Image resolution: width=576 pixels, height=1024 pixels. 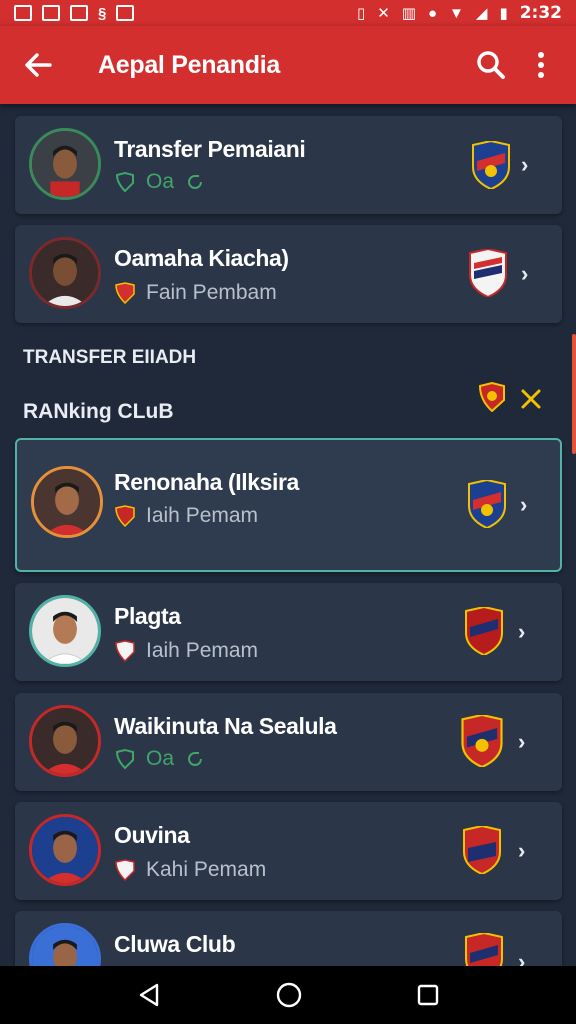 I want to click on player-subtitle: Kahi Pemam, so click(x=190, y=870).